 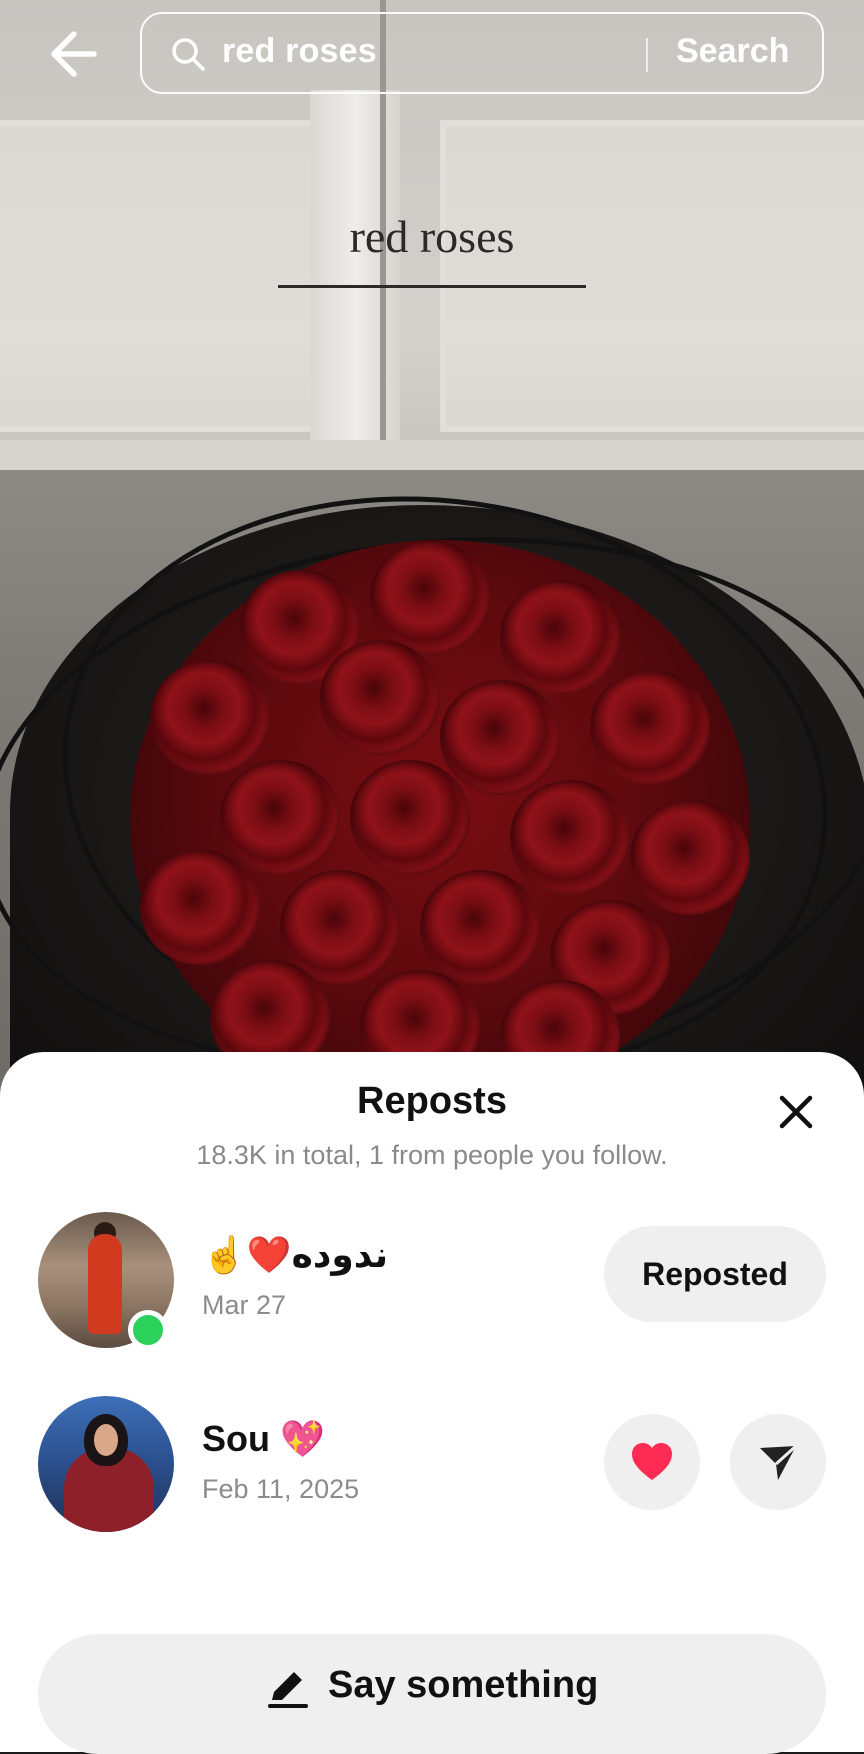 What do you see at coordinates (432, 286) in the screenshot?
I see `caption-underline` at bounding box center [432, 286].